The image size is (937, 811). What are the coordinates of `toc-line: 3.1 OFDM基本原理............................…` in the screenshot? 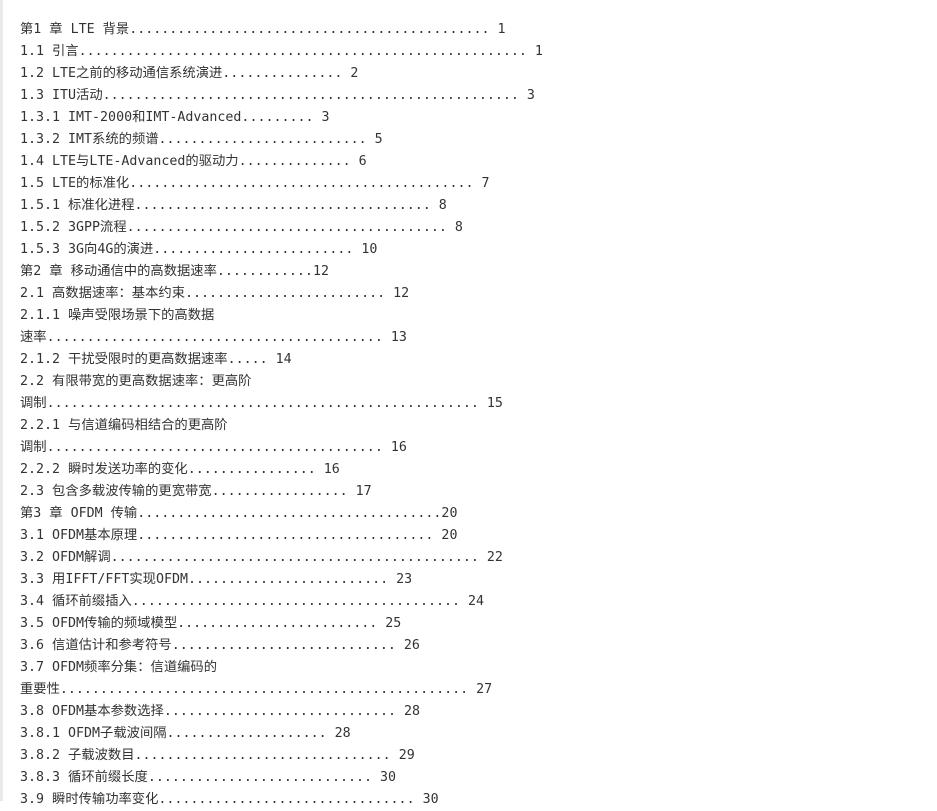 It's located at (239, 535).